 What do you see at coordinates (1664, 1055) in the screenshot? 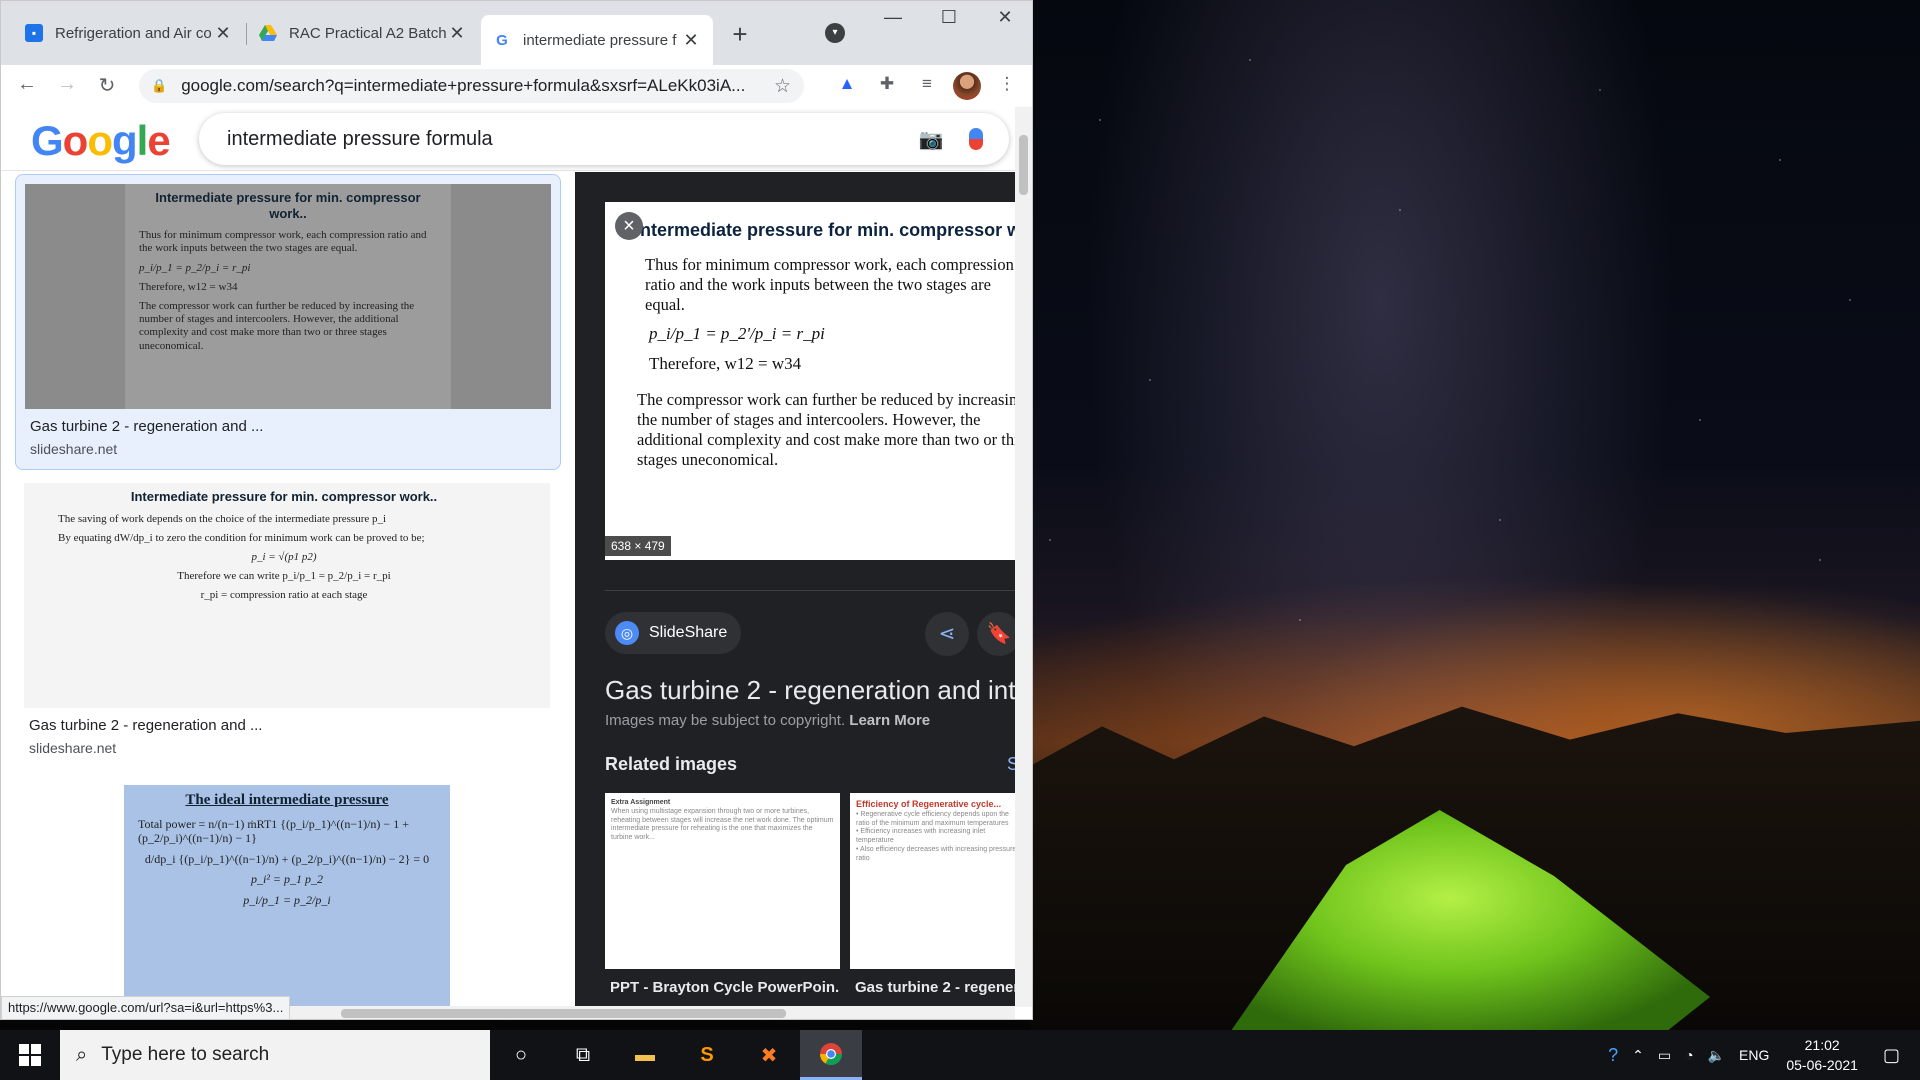
I see `battery-icon: ▭` at bounding box center [1664, 1055].